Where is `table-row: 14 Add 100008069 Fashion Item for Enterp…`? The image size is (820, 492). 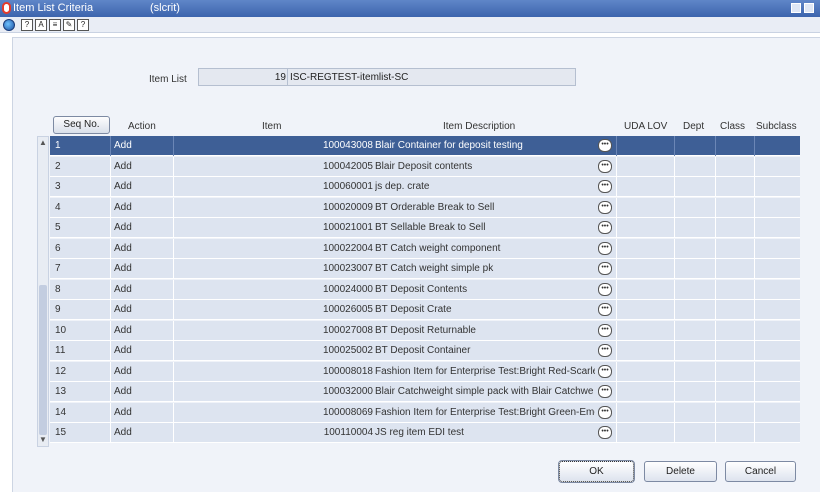 table-row: 14 Add 100008069 Fashion Item for Enterp… is located at coordinates (425, 413).